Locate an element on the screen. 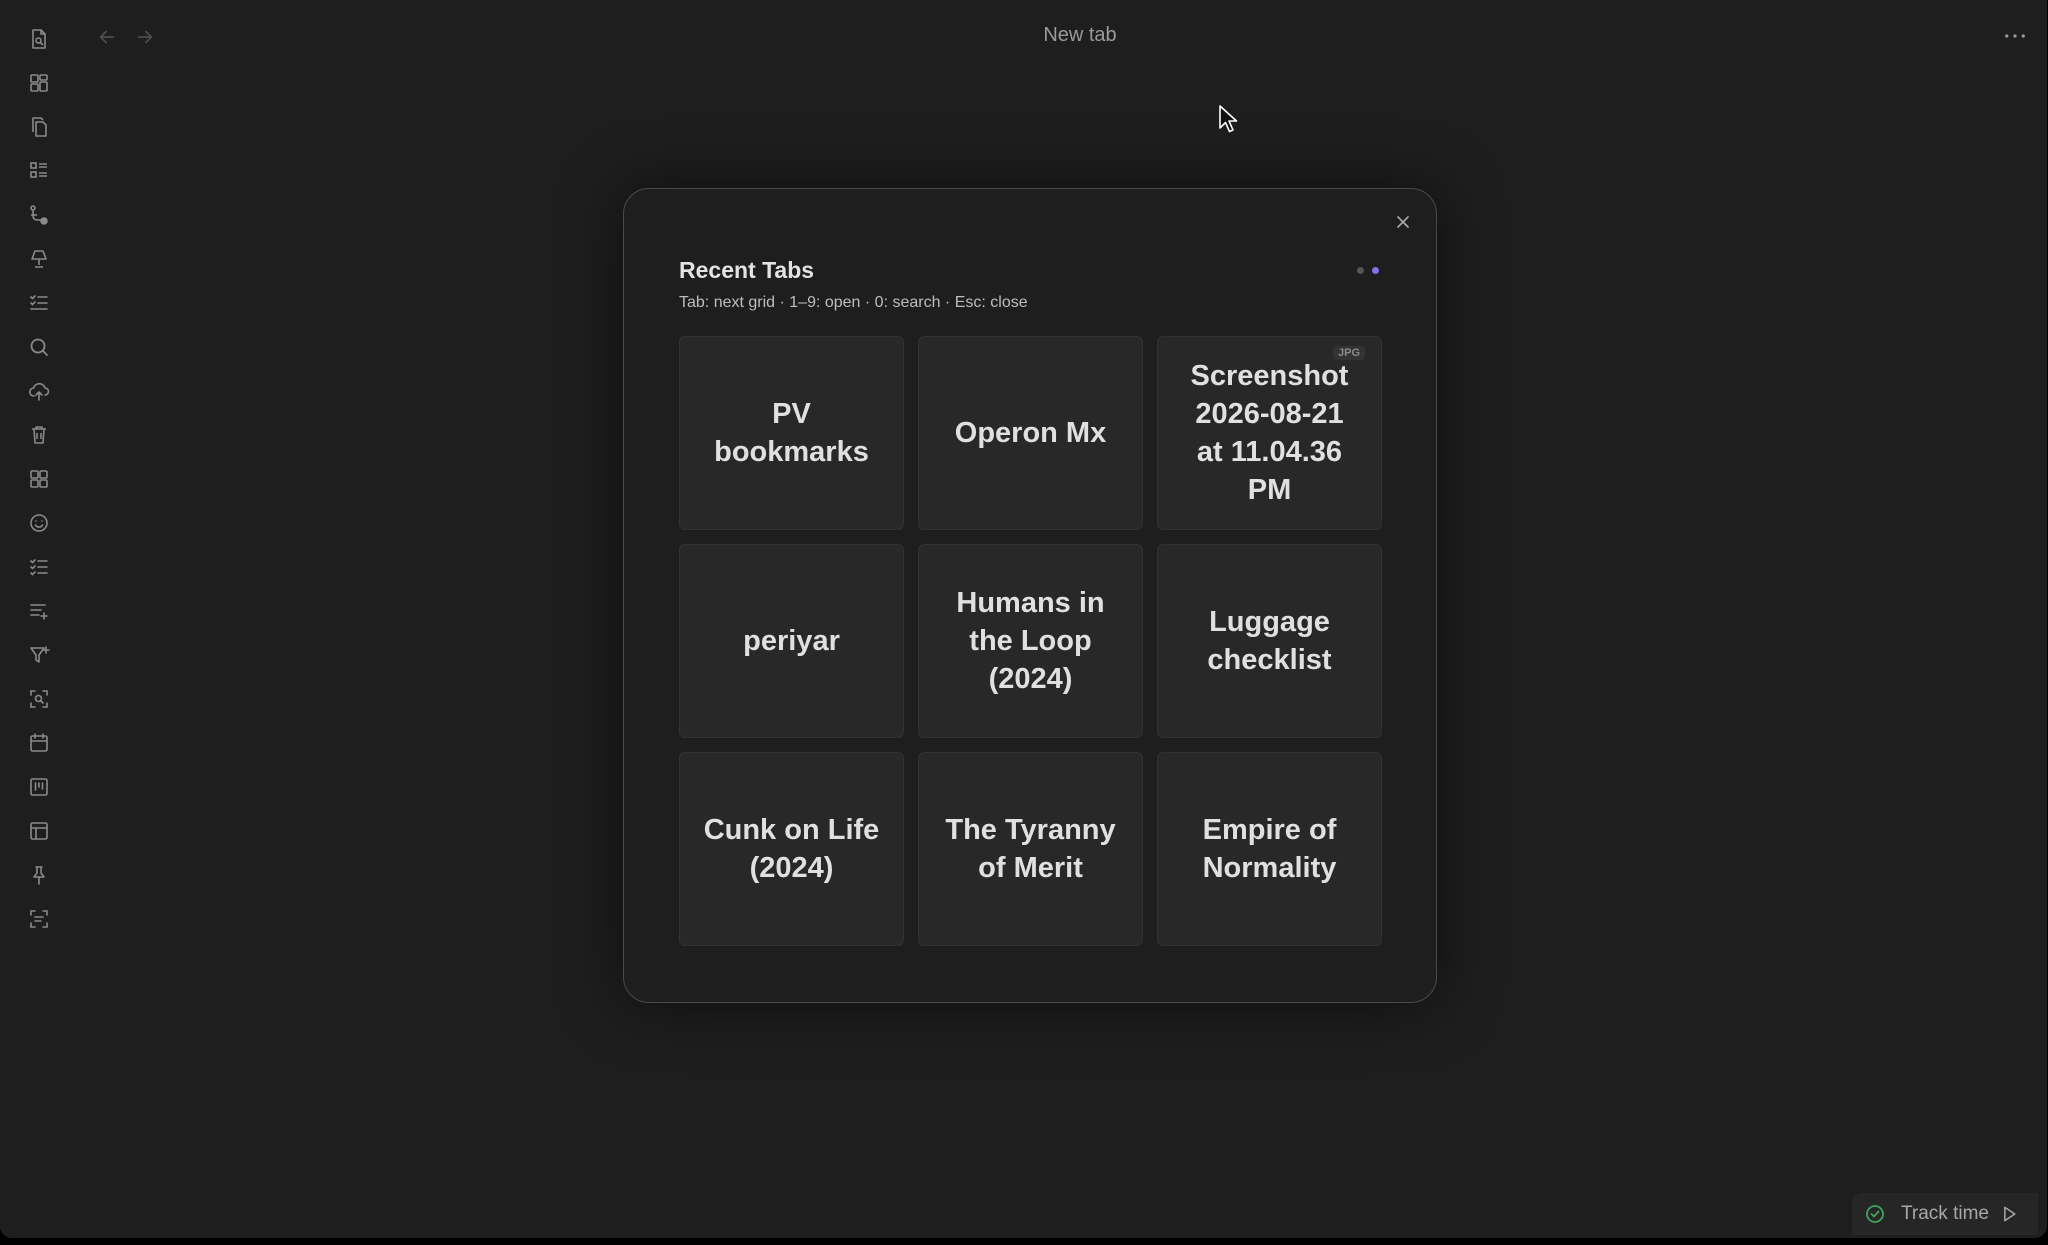  dashboard-icon is located at coordinates (39, 83).